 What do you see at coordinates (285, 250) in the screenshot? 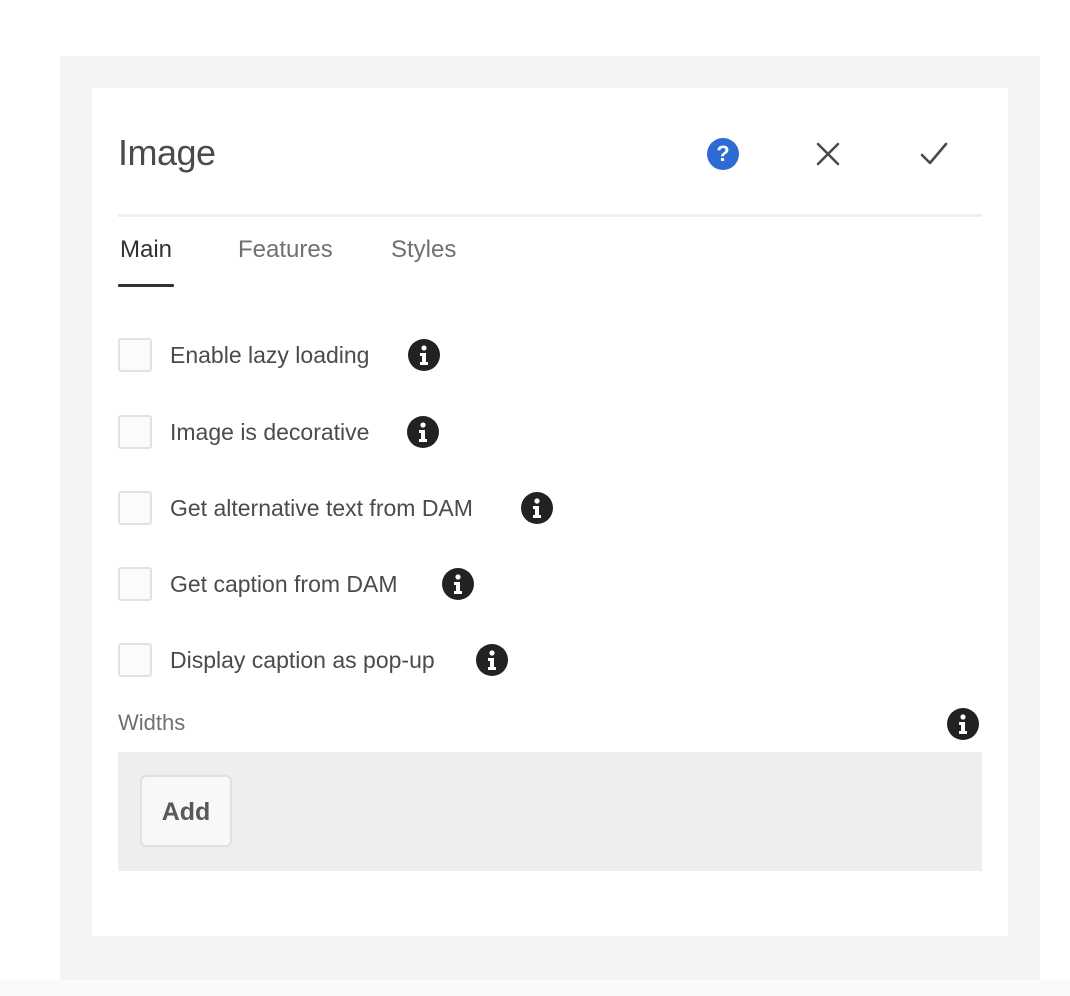
I see `tab-features: Features` at bounding box center [285, 250].